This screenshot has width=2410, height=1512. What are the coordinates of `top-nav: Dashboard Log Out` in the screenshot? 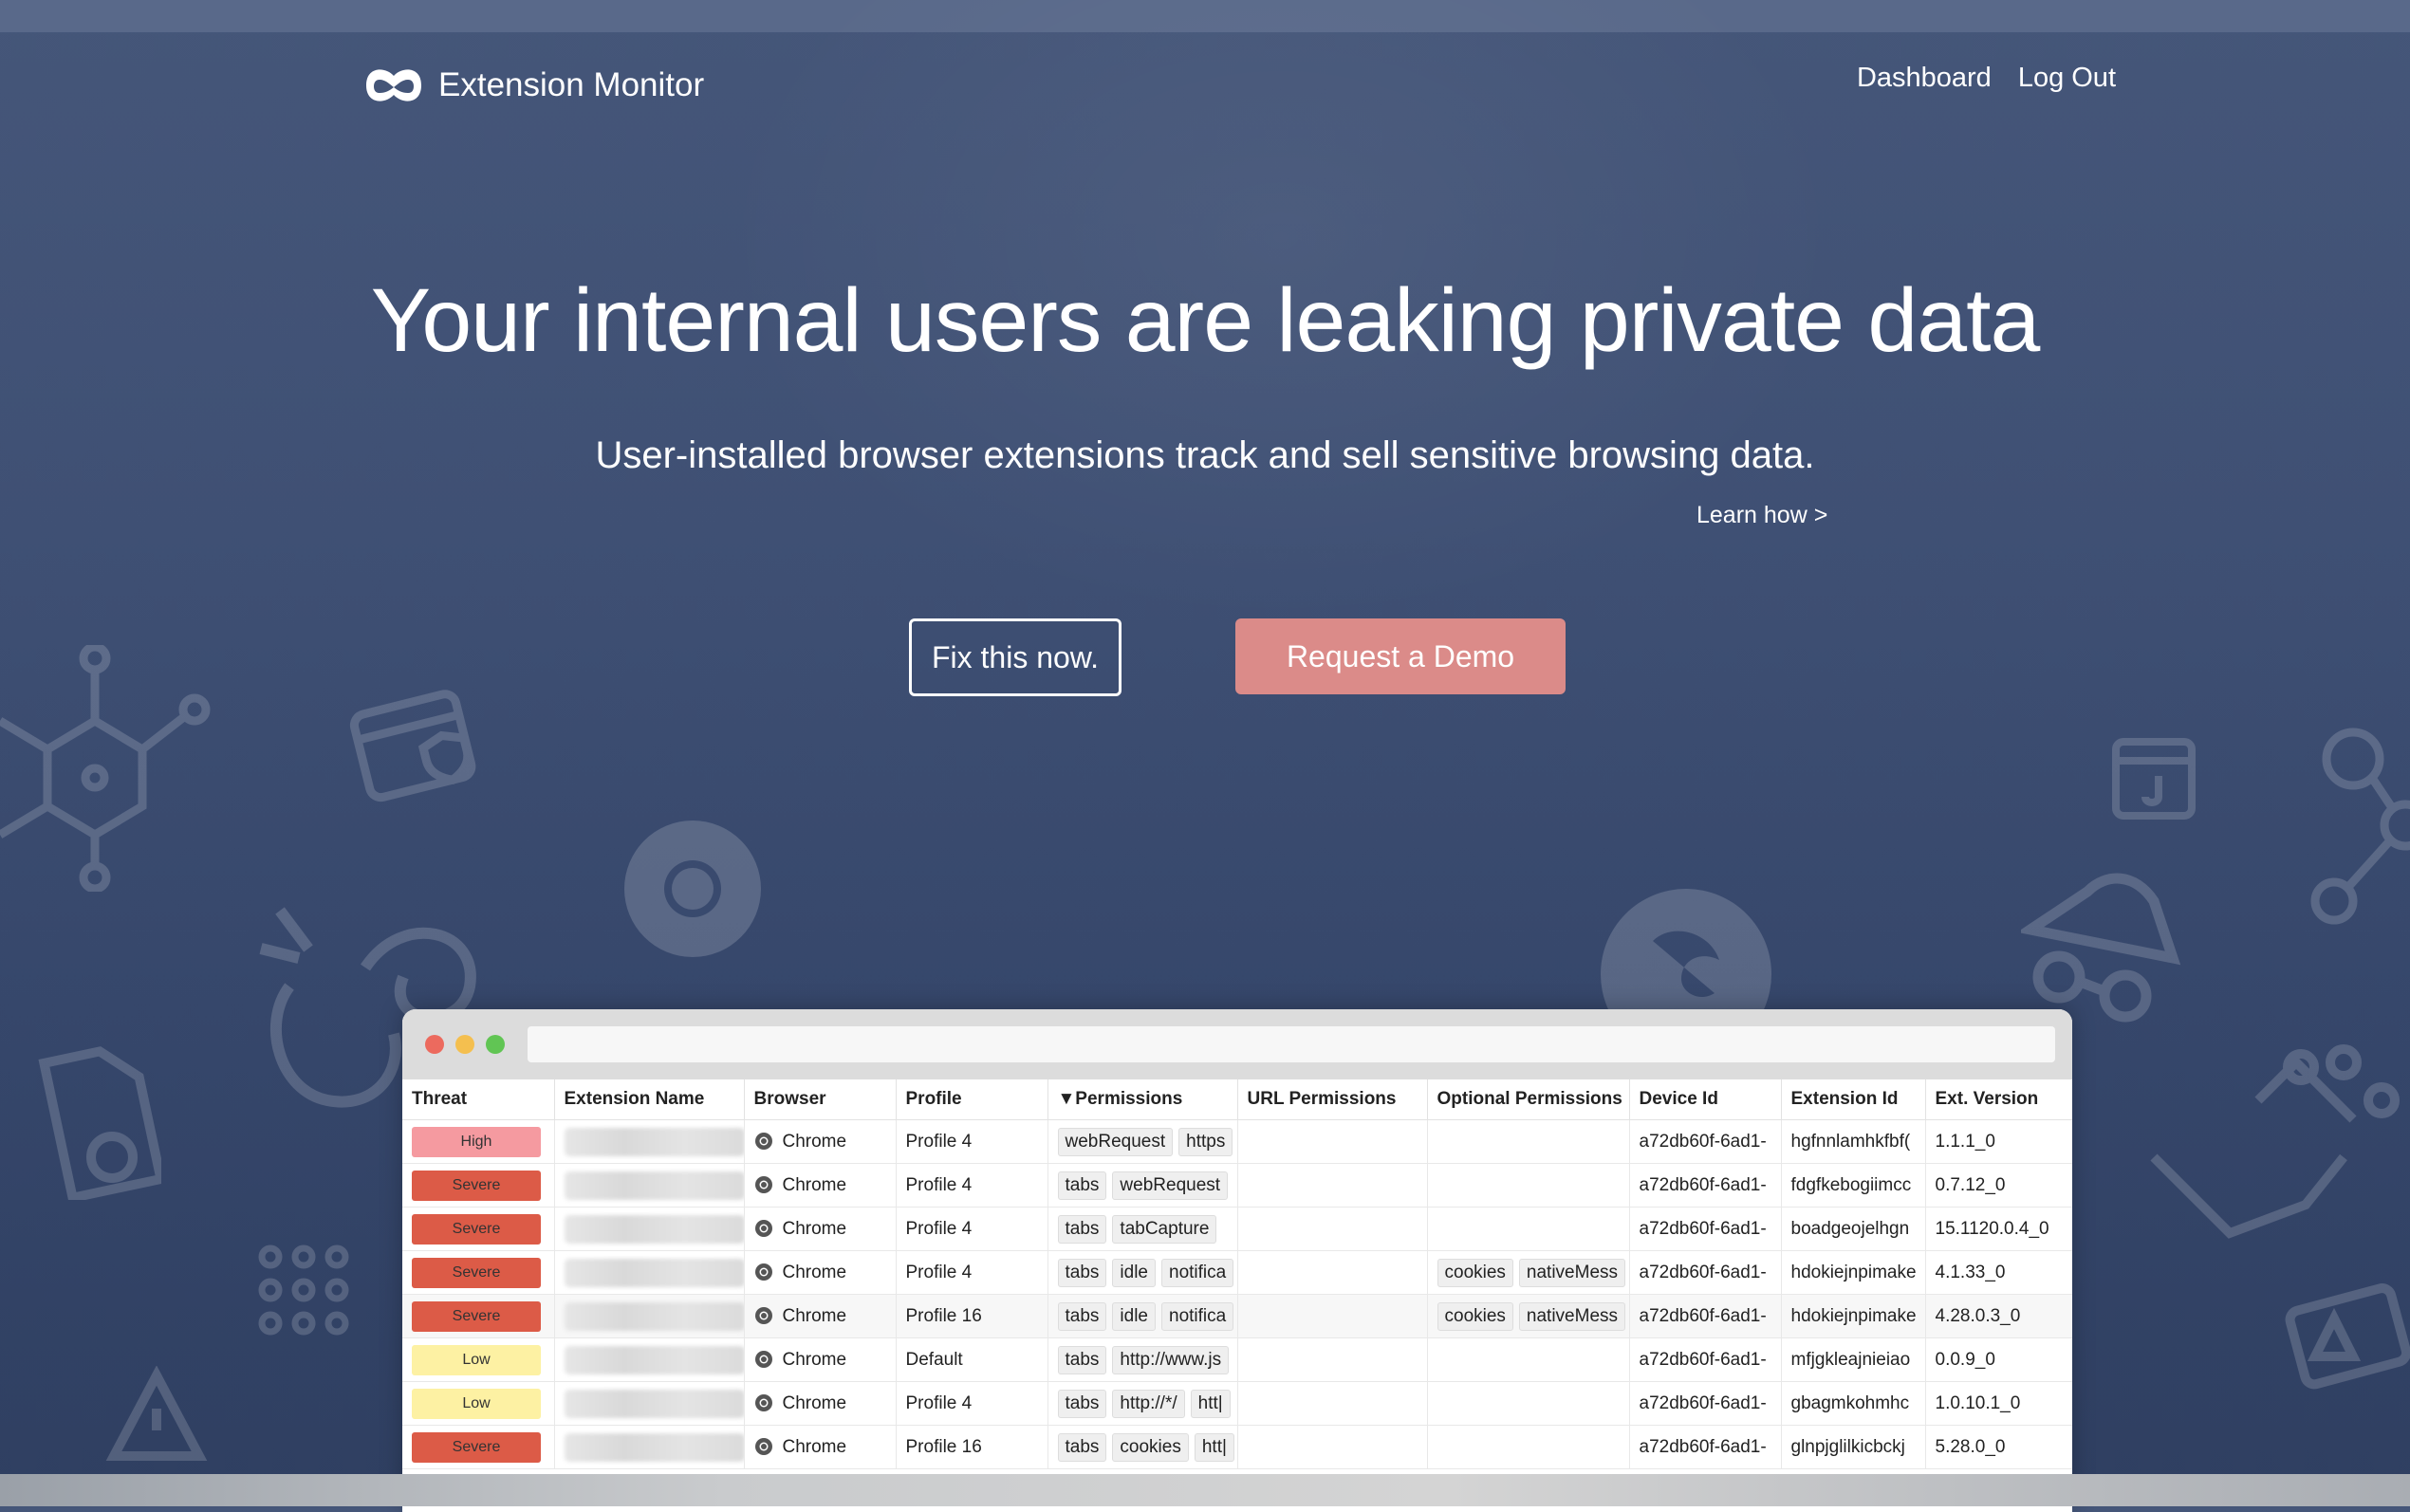 It's located at (1986, 78).